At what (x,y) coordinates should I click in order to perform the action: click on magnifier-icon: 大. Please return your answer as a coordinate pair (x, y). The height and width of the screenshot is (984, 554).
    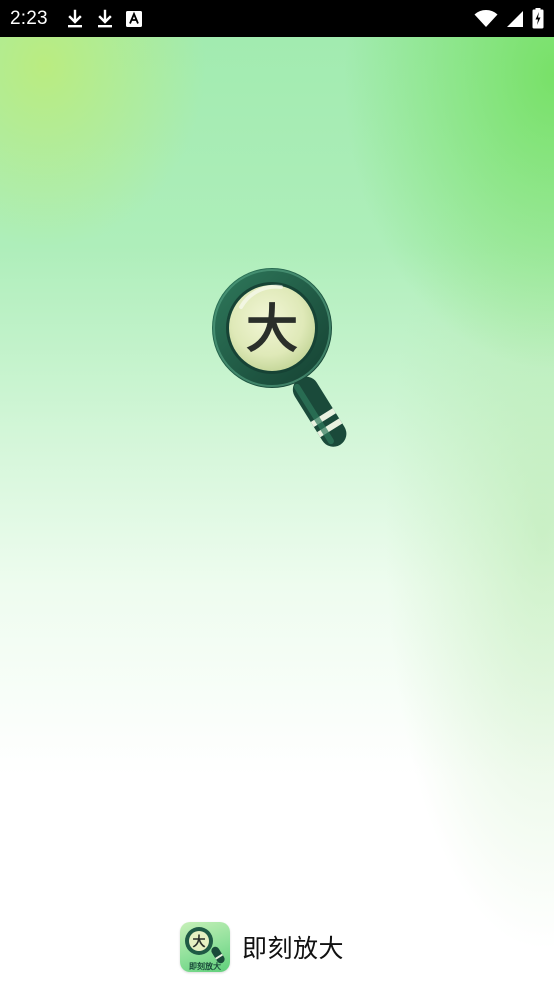
    Looking at the image, I should click on (279, 357).